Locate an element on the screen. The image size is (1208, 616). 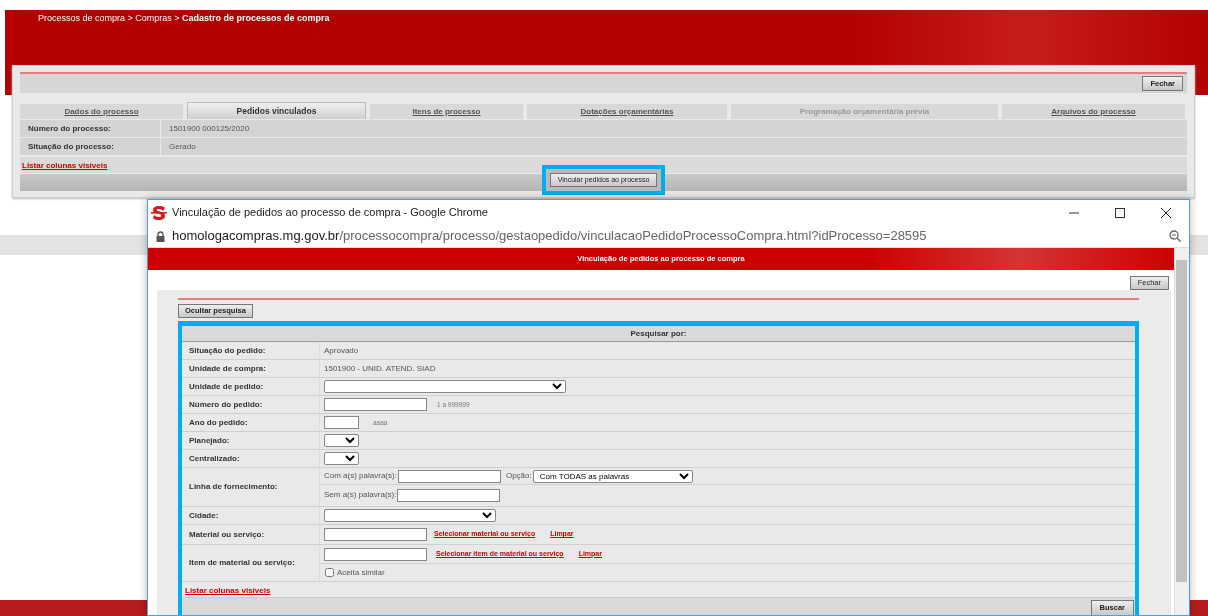
tab: Arquivos do processo is located at coordinates (1093, 111).